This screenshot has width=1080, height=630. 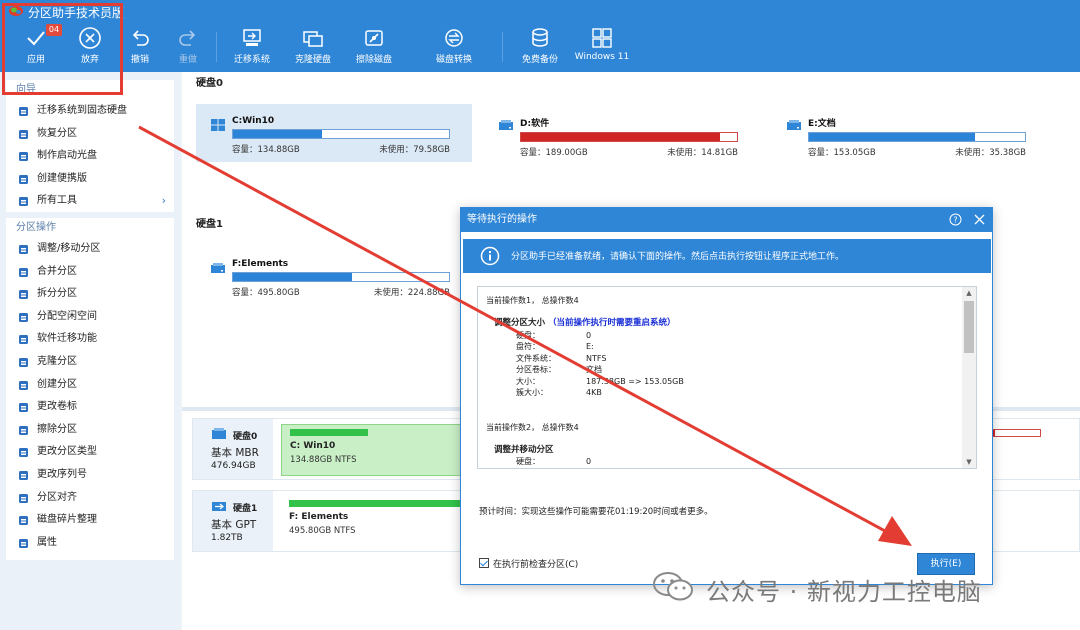 I want to click on partition-stats: 容量：189.00GB 未使用：14.81GB, so click(x=629, y=152).